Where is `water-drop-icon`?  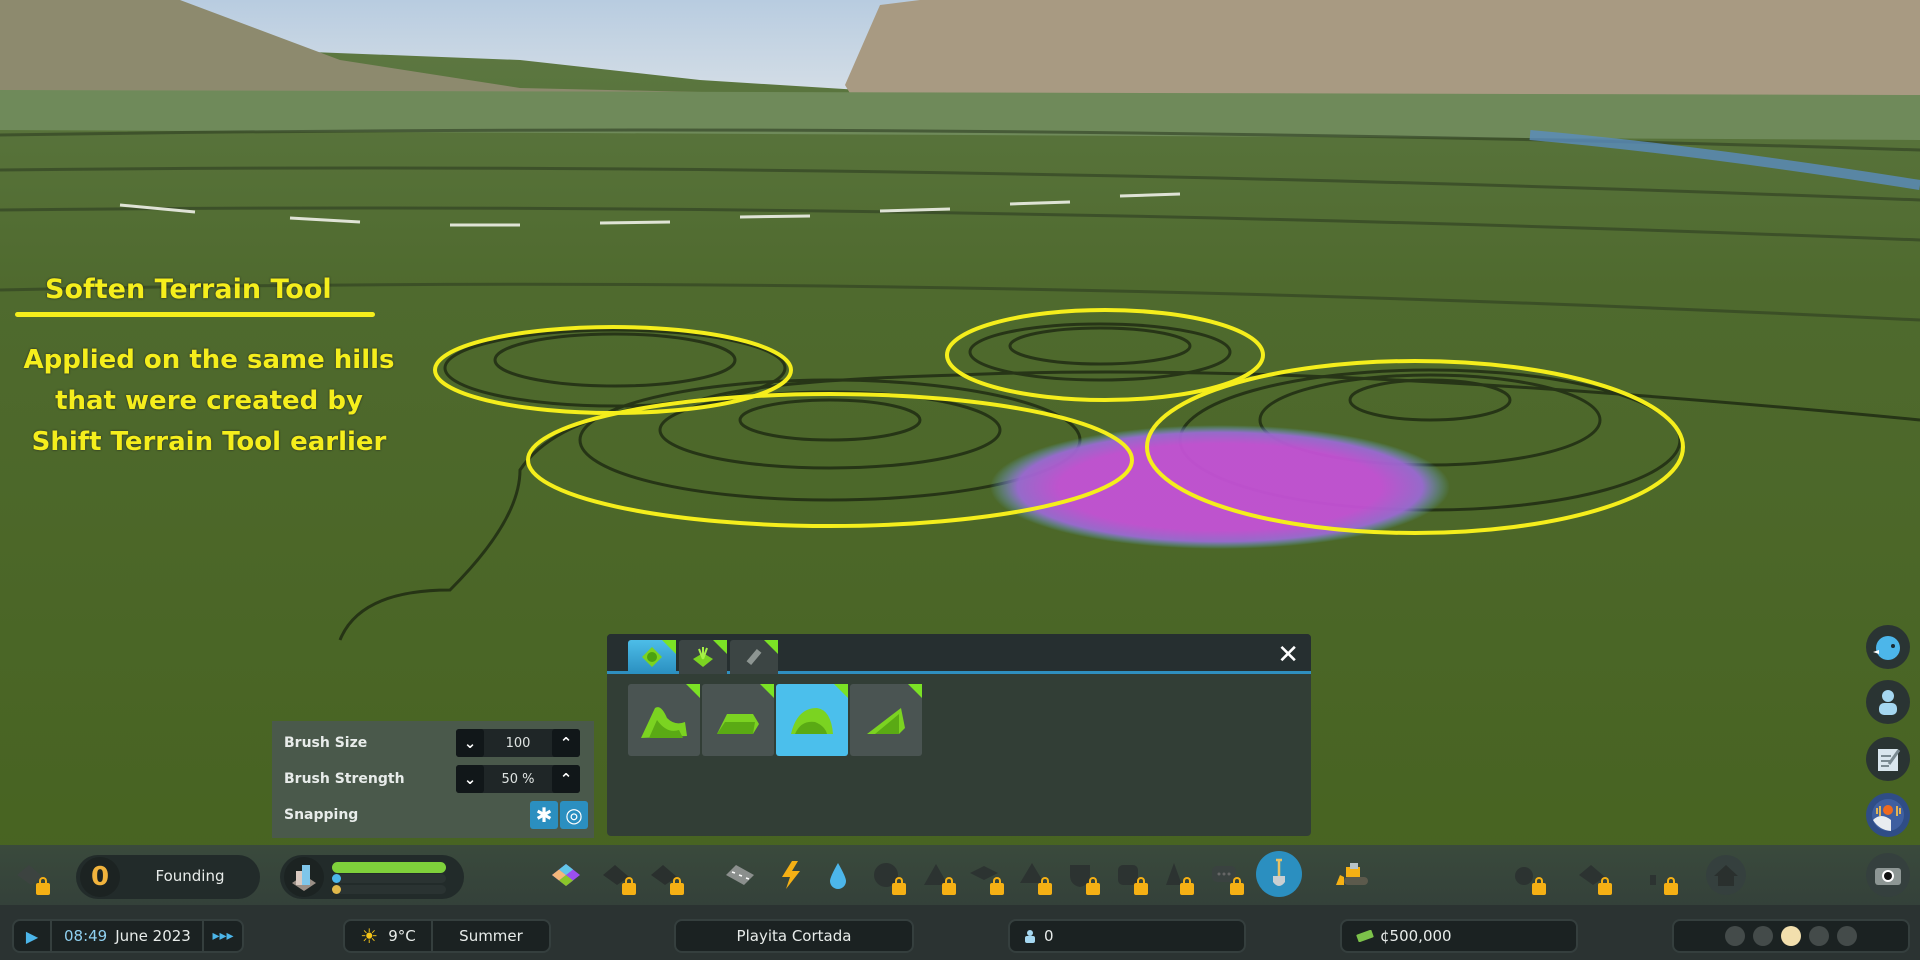
water-drop-icon is located at coordinates (838, 876).